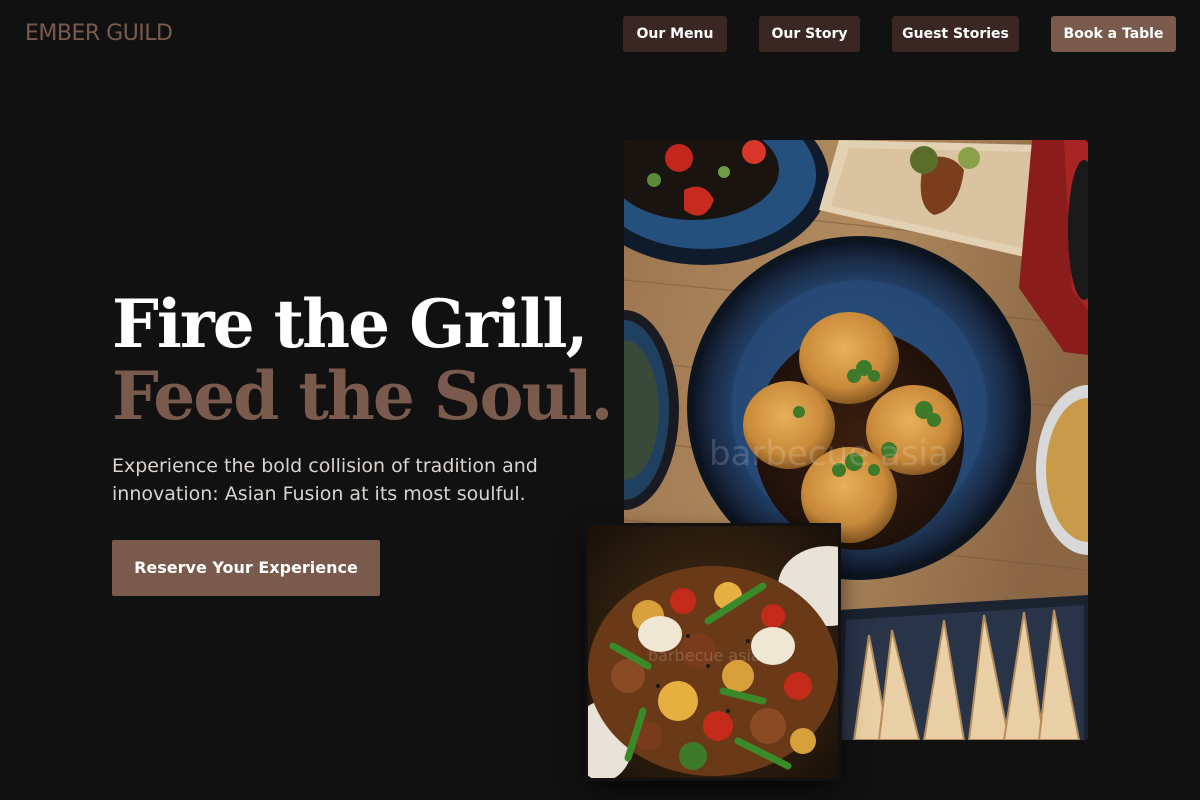 The width and height of the screenshot is (1200, 800). What do you see at coordinates (955, 34) in the screenshot?
I see `nav-guest-stories-button: Guest Stories` at bounding box center [955, 34].